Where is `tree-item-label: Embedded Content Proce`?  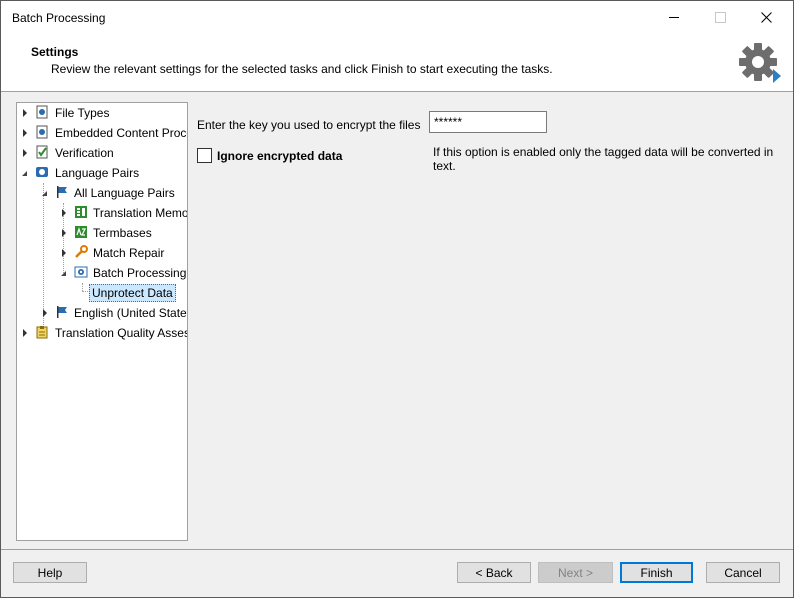
tree-item-label: Embedded Content Proce is located at coordinates (121, 133).